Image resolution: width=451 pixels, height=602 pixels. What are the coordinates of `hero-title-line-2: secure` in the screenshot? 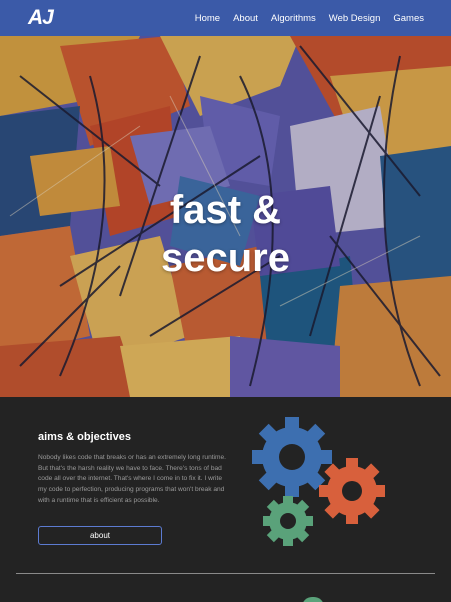 It's located at (225, 258).